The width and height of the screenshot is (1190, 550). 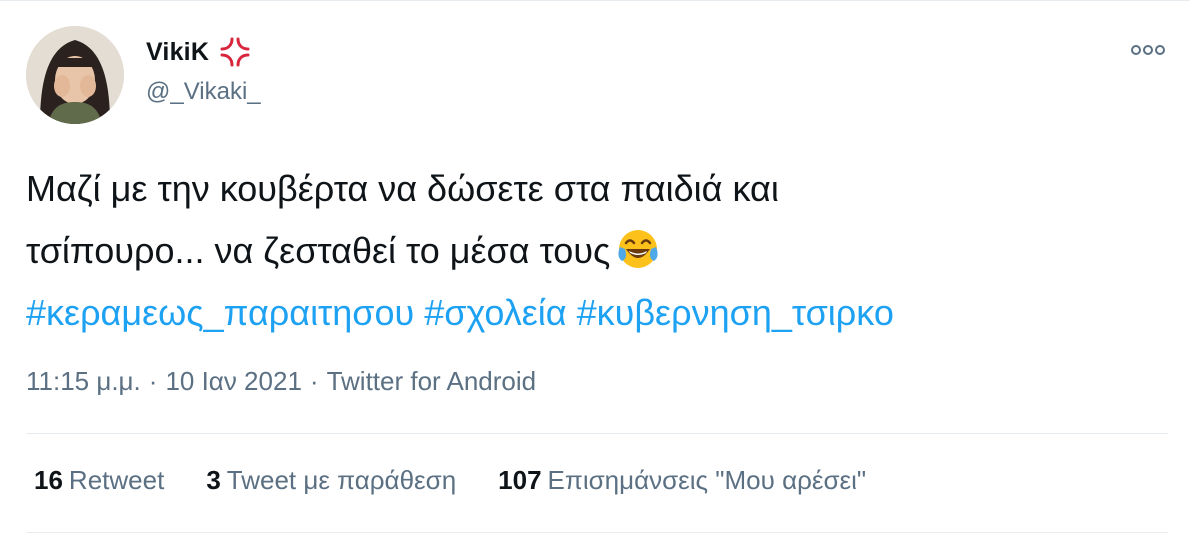 What do you see at coordinates (341, 480) in the screenshot?
I see `quote-tweets-label: Tweet με παράθεση` at bounding box center [341, 480].